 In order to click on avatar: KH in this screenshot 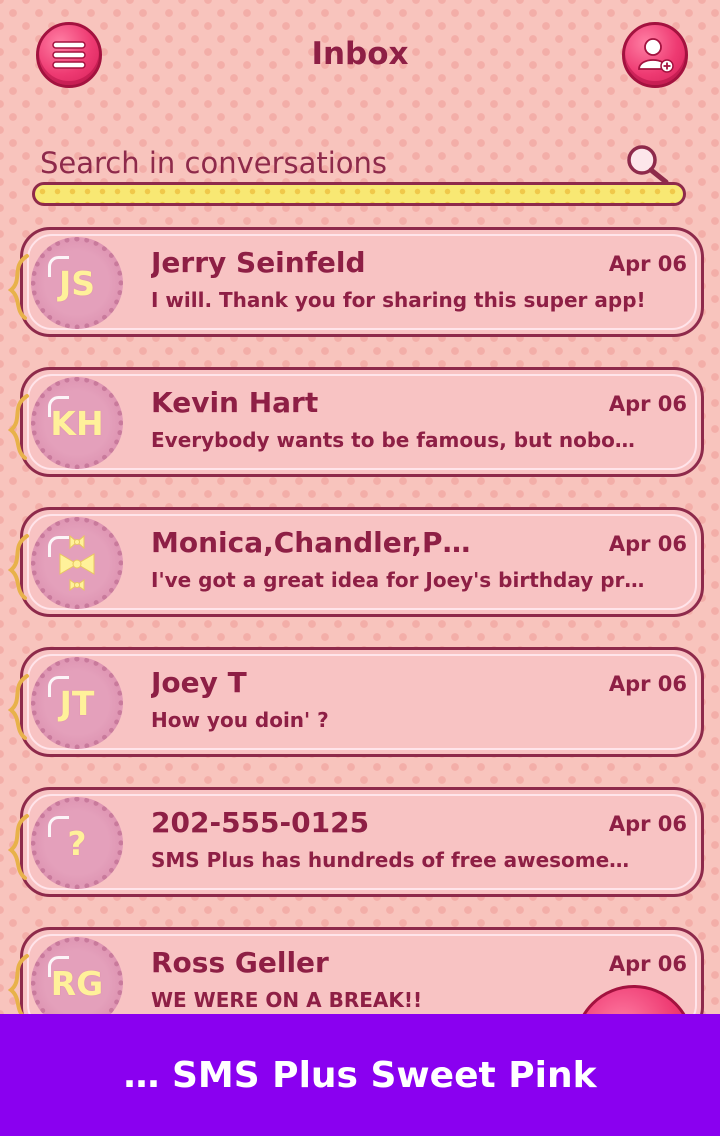, I will do `click(77, 423)`.